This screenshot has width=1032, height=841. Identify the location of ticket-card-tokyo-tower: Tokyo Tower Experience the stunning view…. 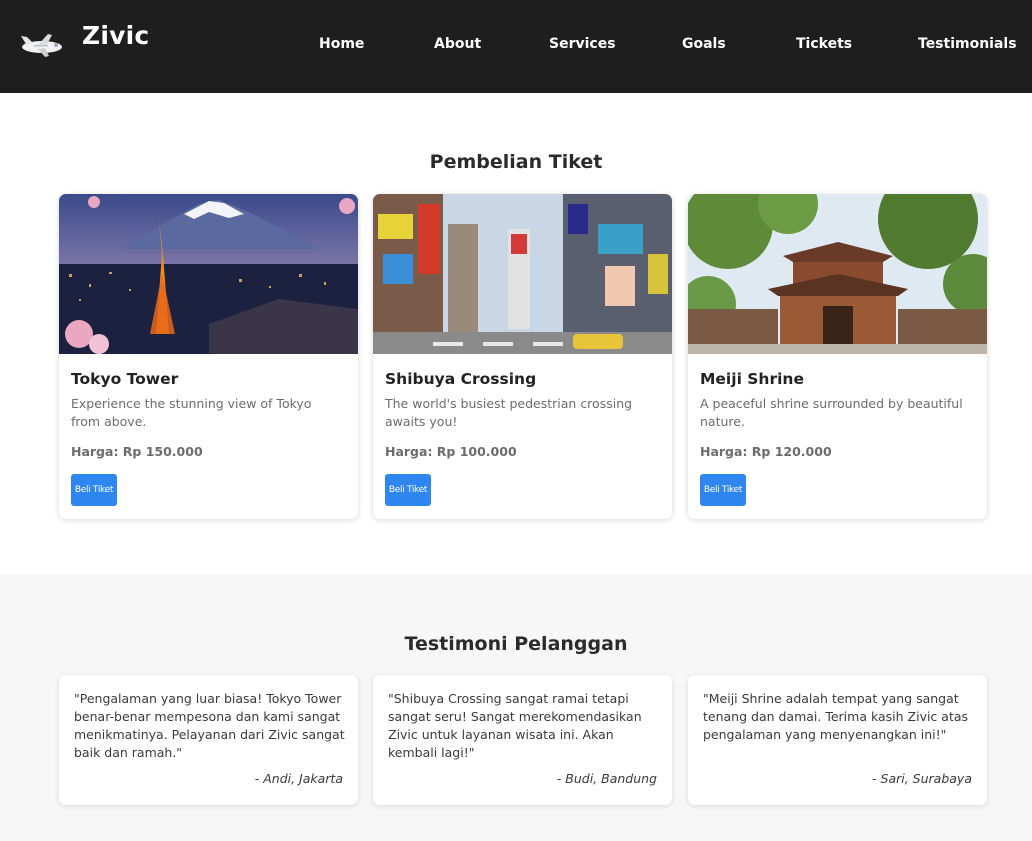
(208, 356).